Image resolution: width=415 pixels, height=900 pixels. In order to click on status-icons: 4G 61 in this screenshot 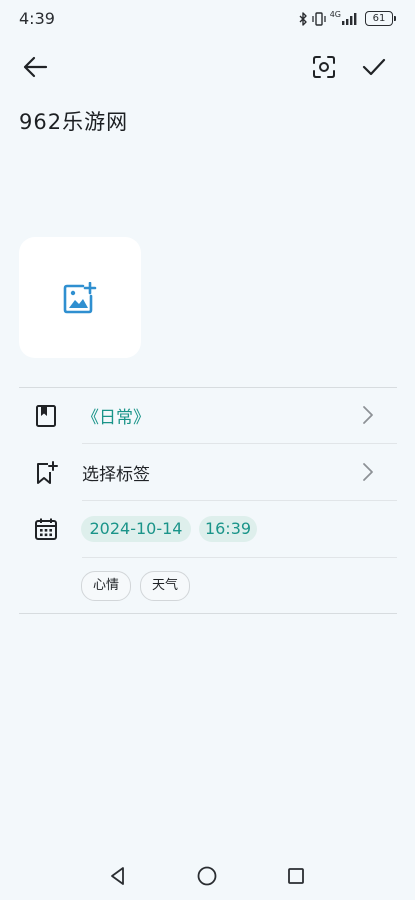, I will do `click(347, 18)`.